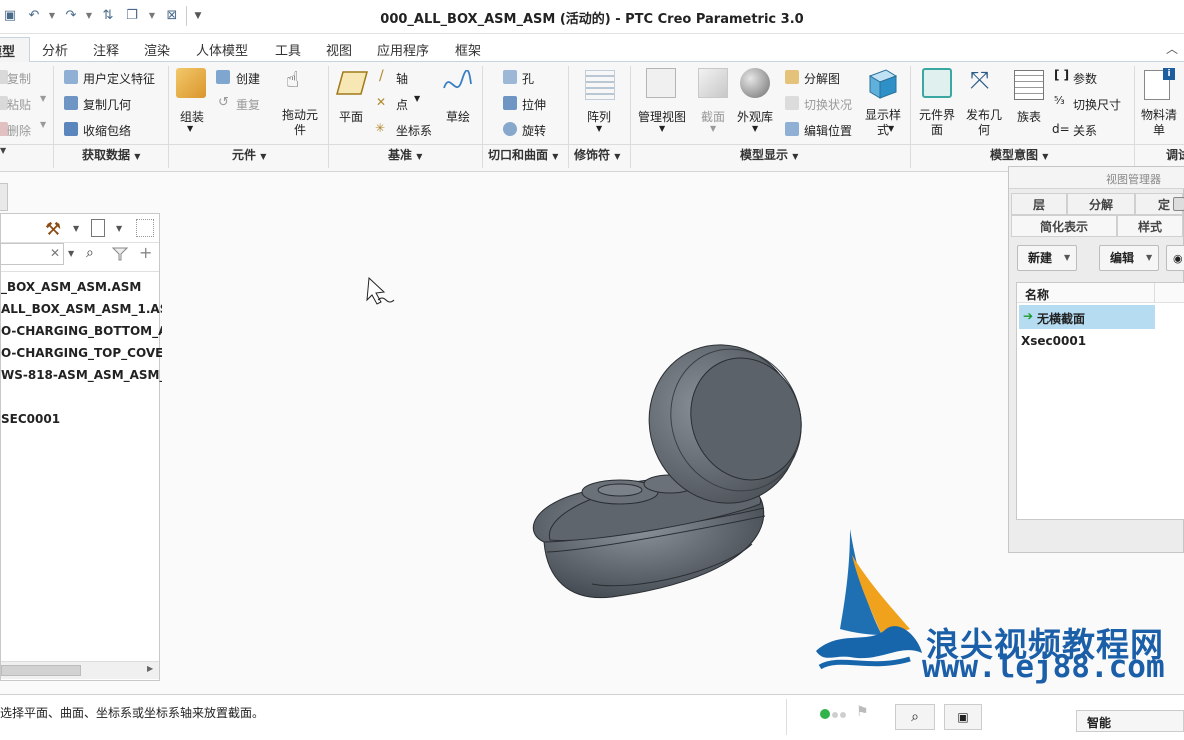 Image resolution: width=1184 pixels, height=740 pixels. I want to click on paste-button: 粘贴, so click(19, 104).